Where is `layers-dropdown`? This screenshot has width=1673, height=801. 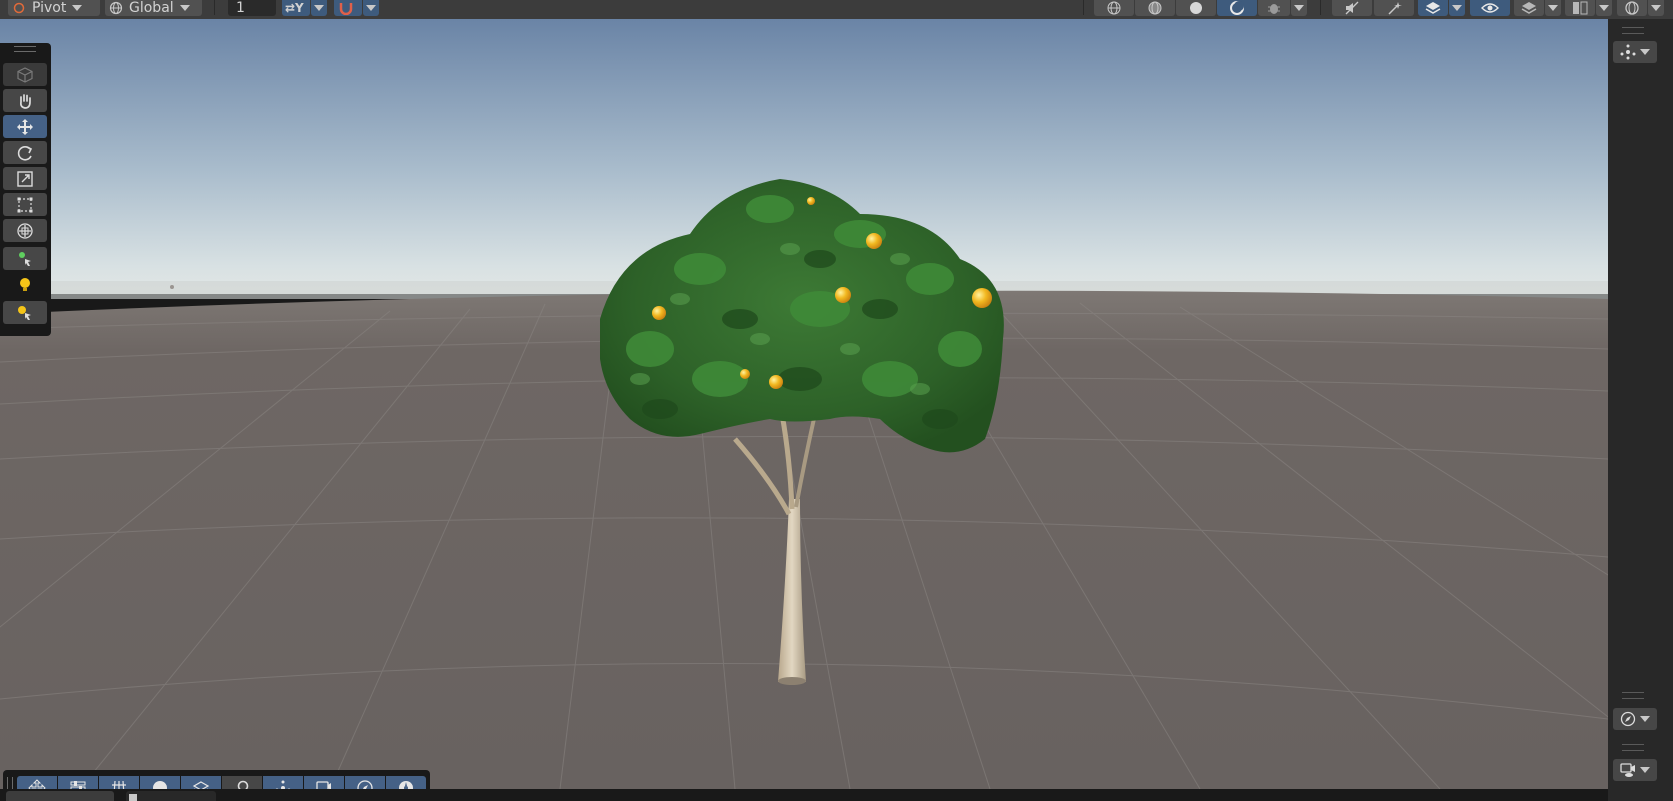
layers-dropdown is located at coordinates (1457, 8).